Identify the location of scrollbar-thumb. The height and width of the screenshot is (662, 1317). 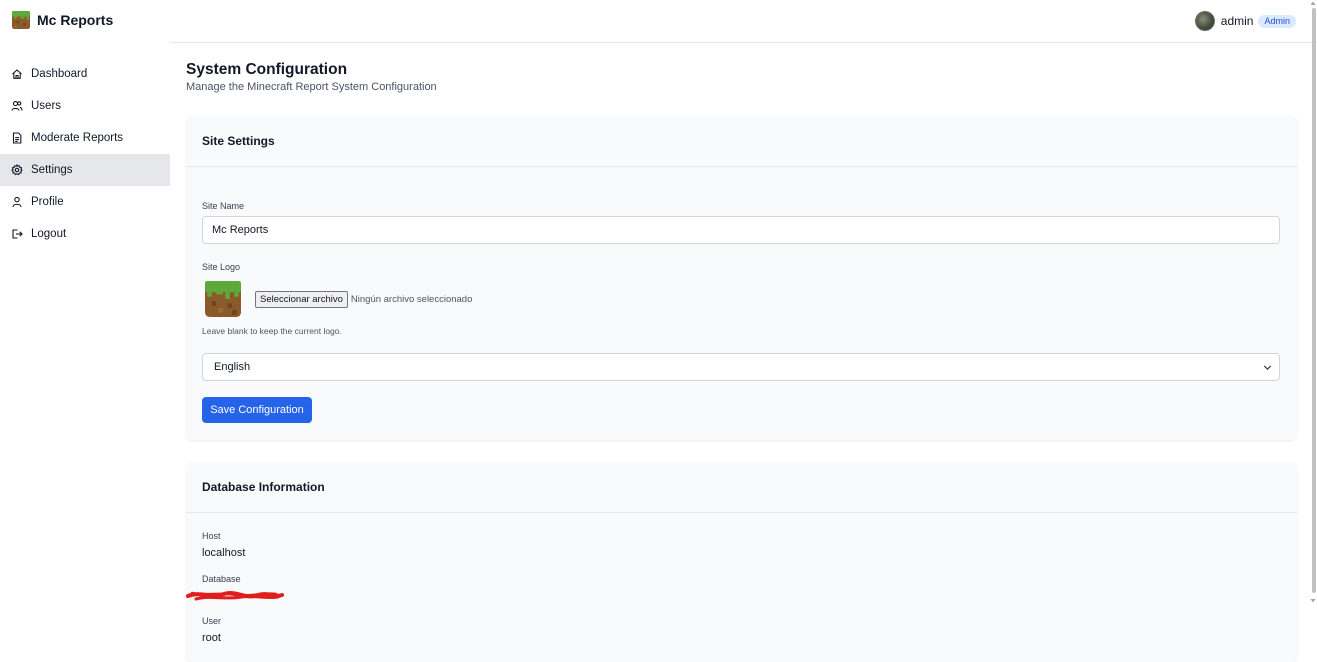
(1314, 300).